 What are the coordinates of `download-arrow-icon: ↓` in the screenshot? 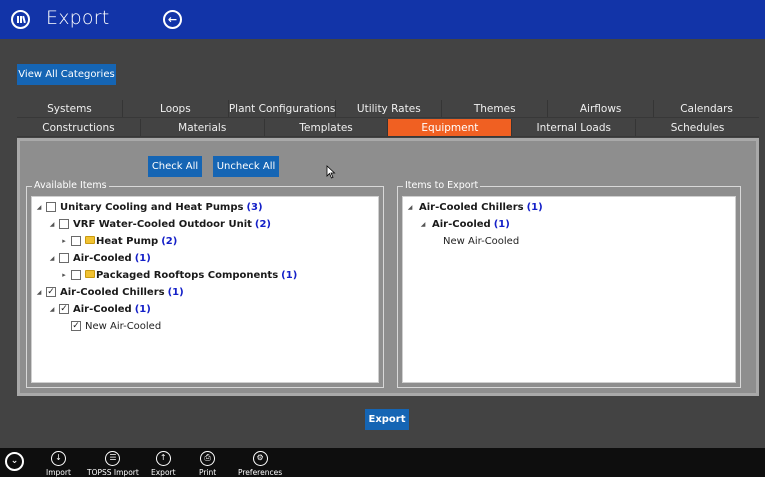 It's located at (58, 458).